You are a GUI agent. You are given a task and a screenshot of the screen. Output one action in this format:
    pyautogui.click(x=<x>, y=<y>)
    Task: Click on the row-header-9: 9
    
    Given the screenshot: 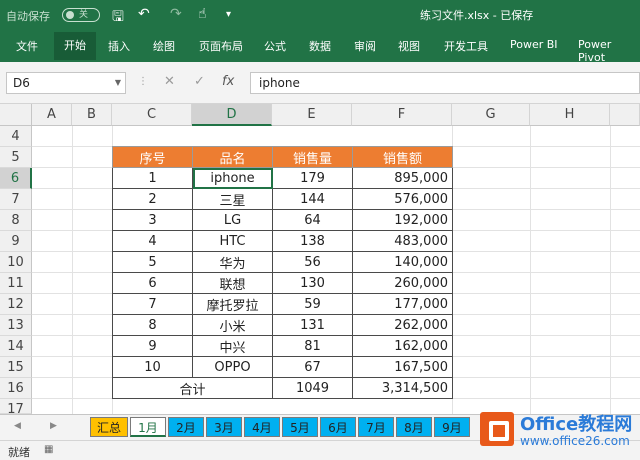 What is the action you would take?
    pyautogui.click(x=16, y=241)
    